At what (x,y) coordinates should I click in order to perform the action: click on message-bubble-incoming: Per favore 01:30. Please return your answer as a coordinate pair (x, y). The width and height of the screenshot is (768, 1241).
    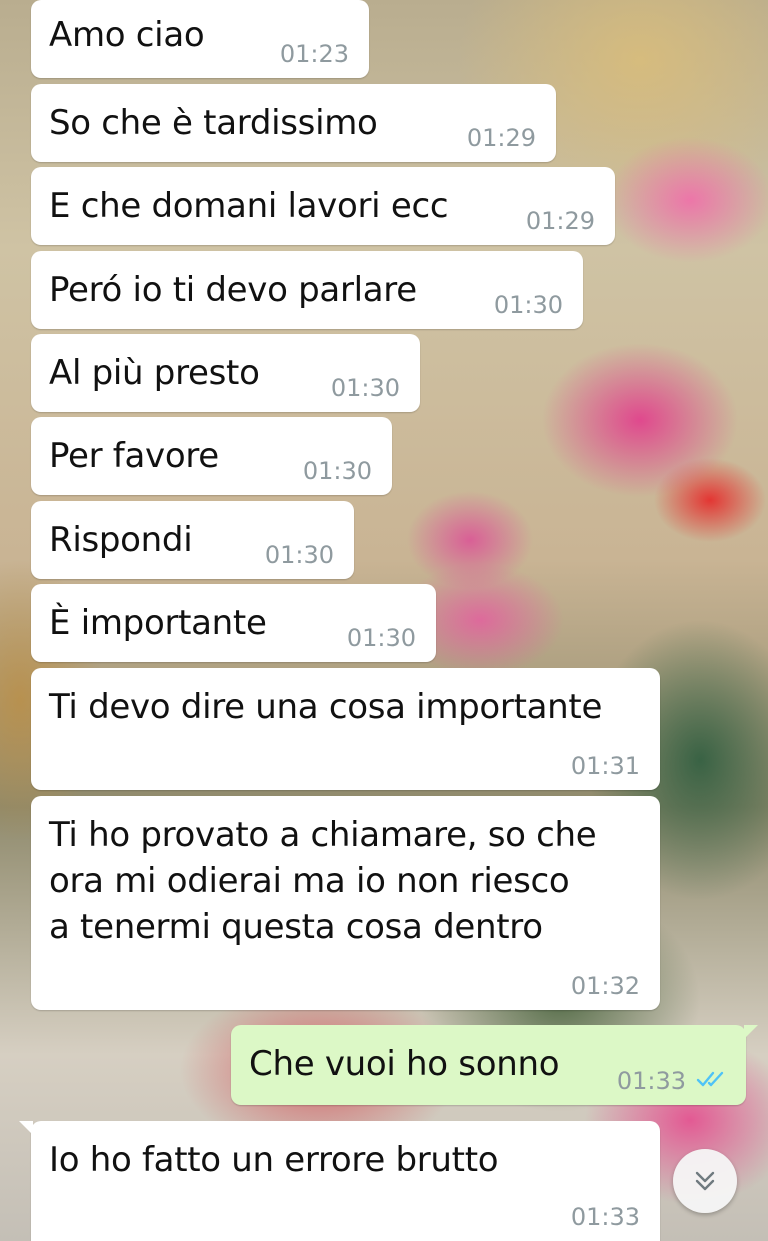
    Looking at the image, I should click on (211, 456).